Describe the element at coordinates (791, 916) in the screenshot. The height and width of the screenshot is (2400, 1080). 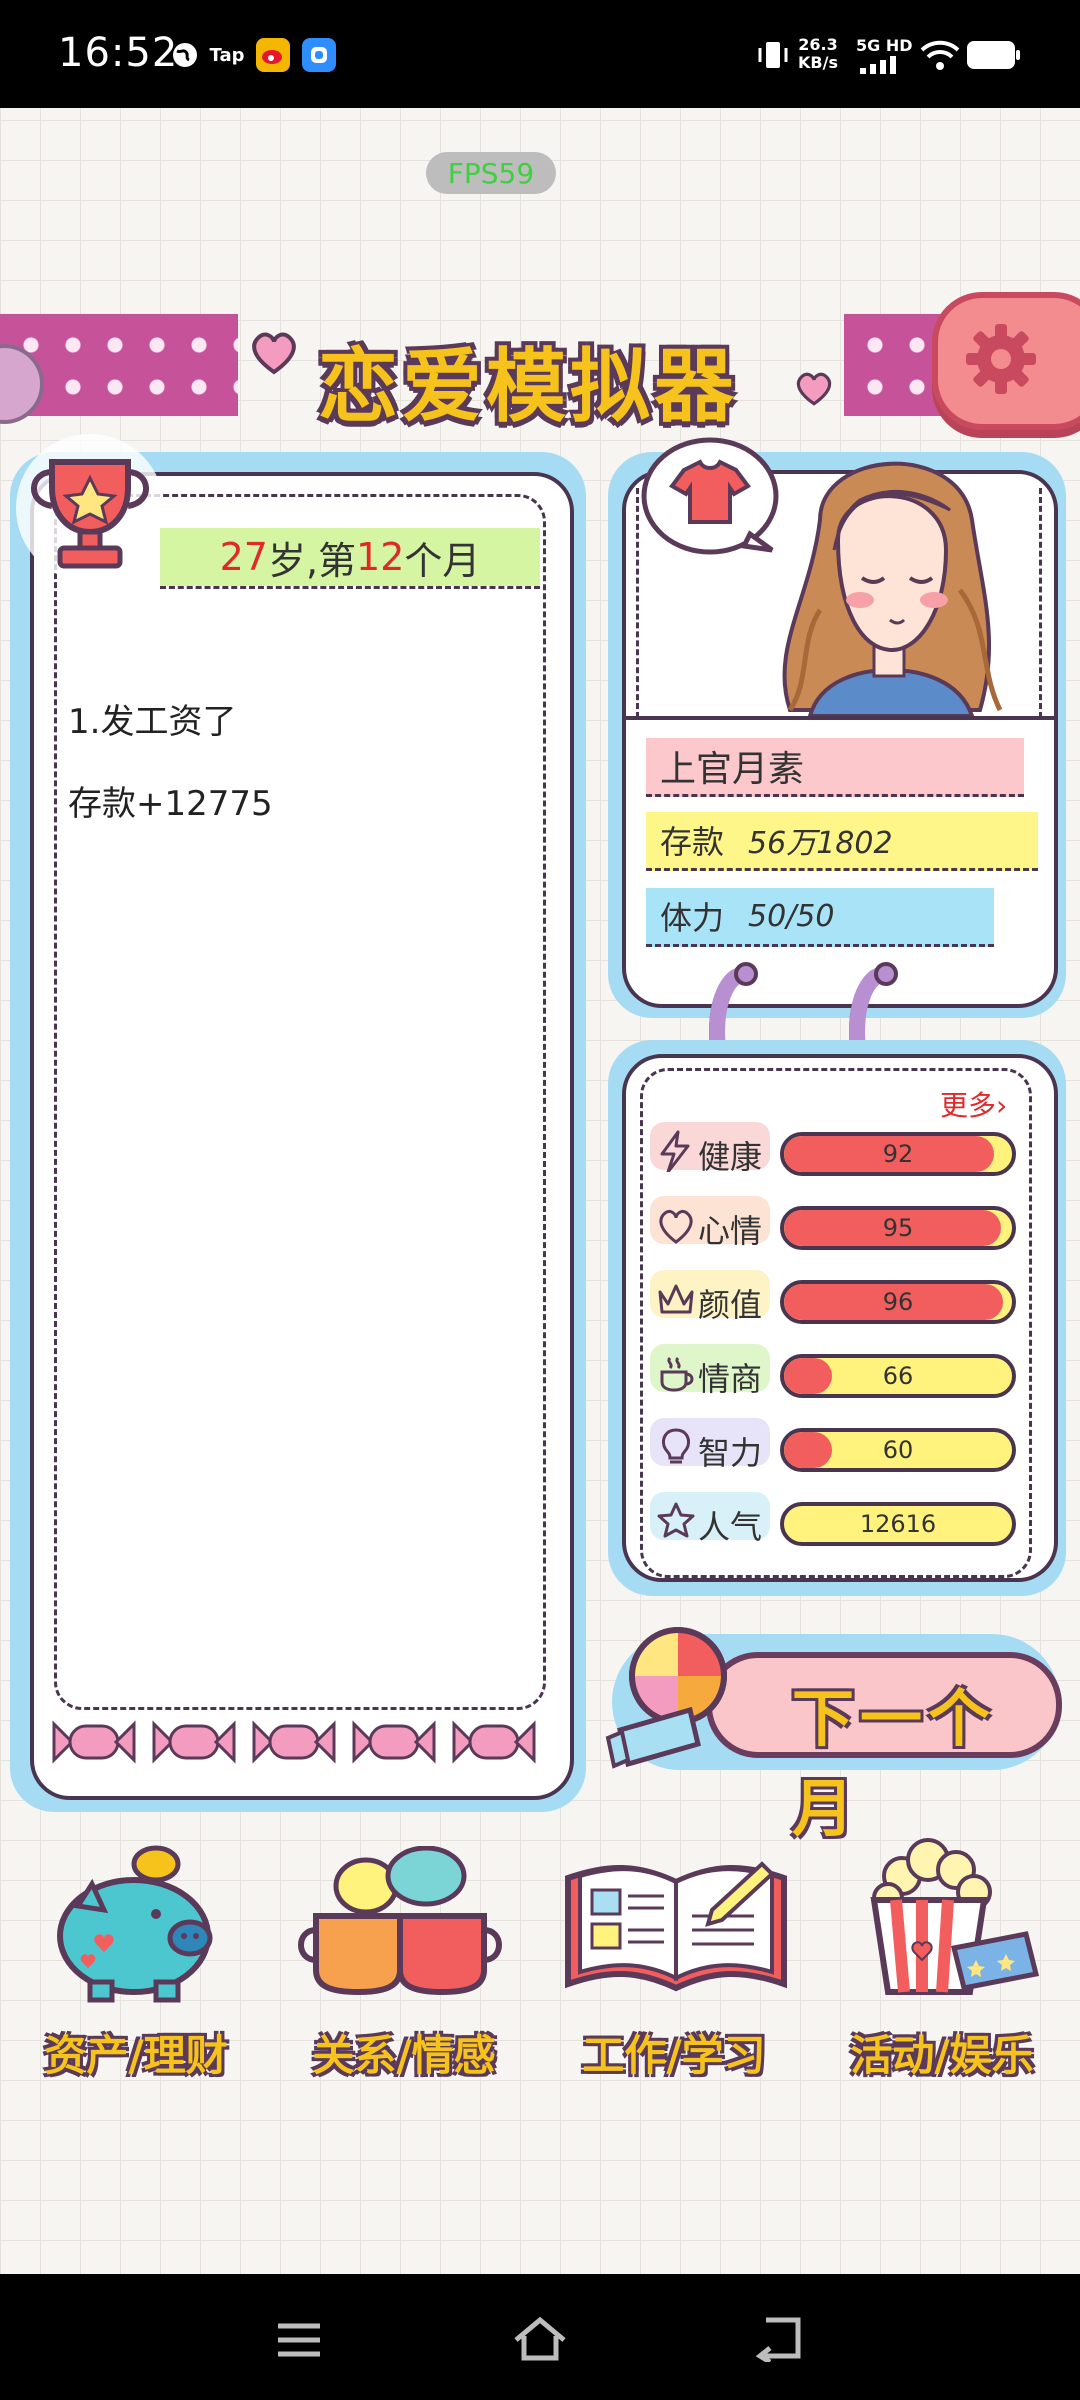
I see `stamina-value: 50/50` at that location.